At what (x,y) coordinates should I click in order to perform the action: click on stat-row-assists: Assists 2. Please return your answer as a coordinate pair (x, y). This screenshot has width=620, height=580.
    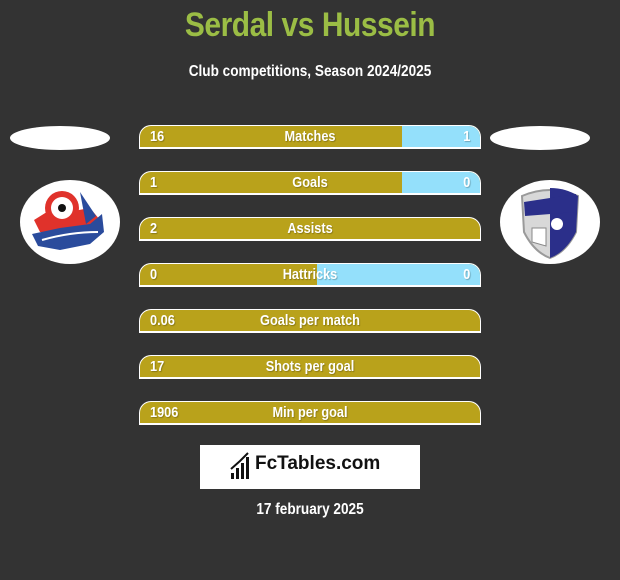
    Looking at the image, I should click on (310, 229).